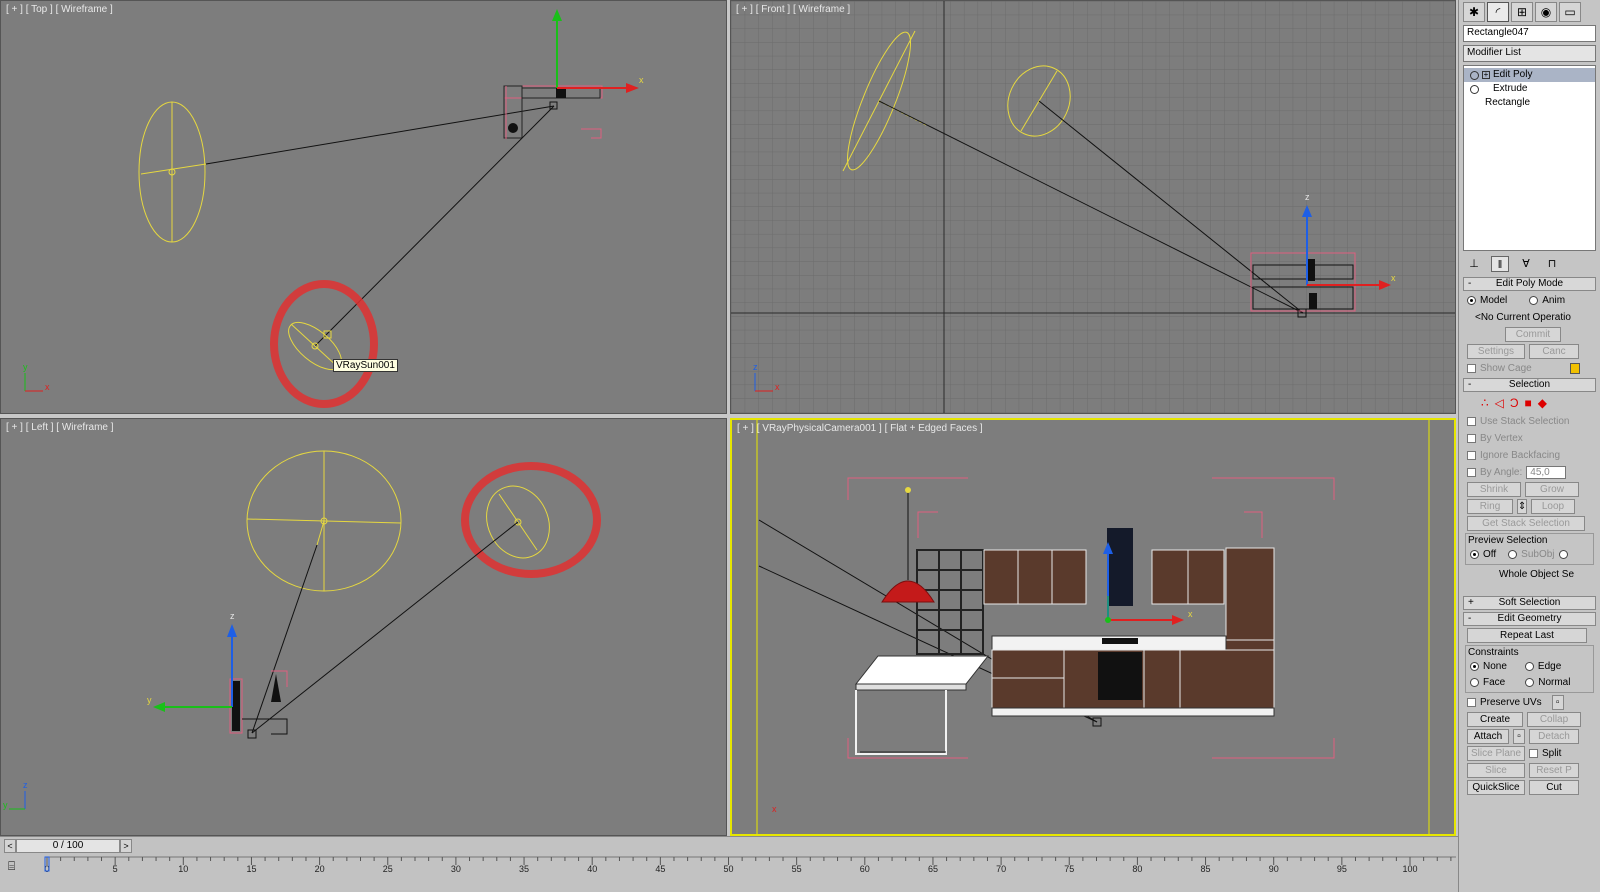 Image resolution: width=1600 pixels, height=892 pixels. What do you see at coordinates (1471, 300) in the screenshot?
I see `model-radio` at bounding box center [1471, 300].